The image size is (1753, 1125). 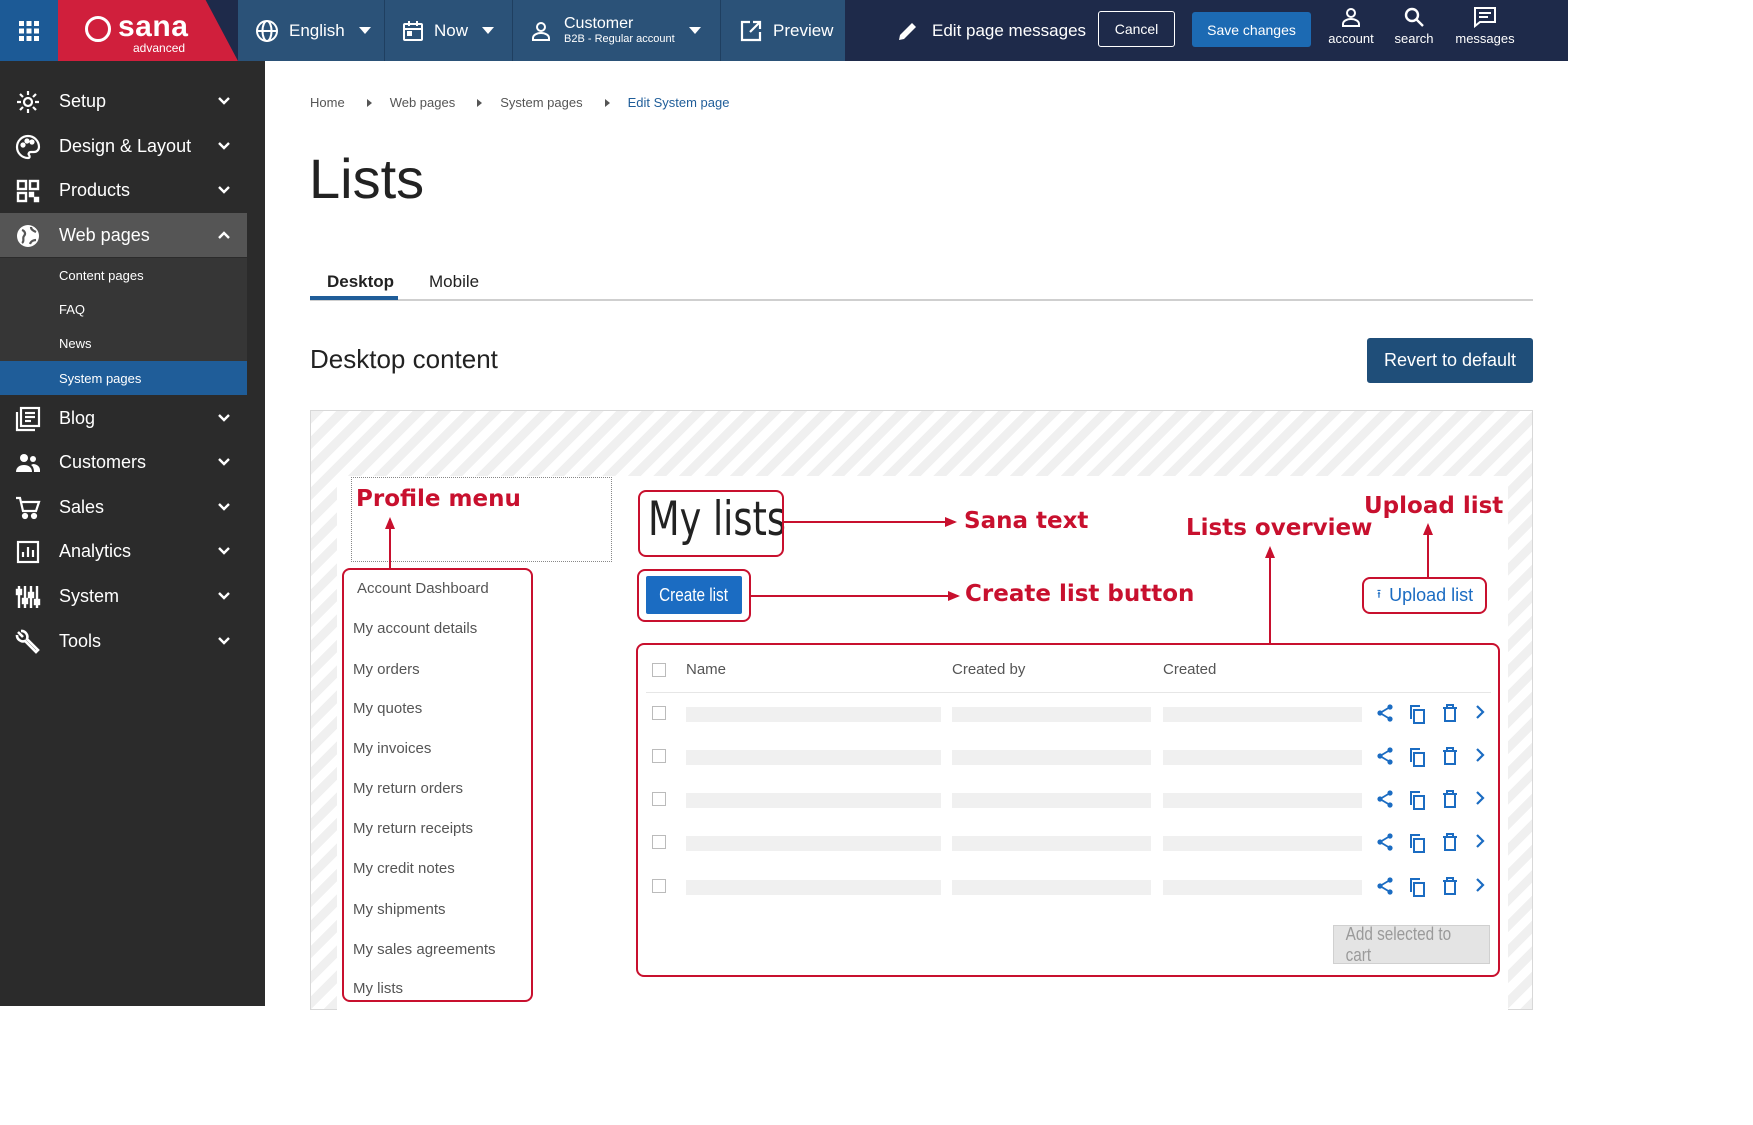 What do you see at coordinates (123, 235) in the screenshot?
I see `sidebar-item-web-pages: Web pages` at bounding box center [123, 235].